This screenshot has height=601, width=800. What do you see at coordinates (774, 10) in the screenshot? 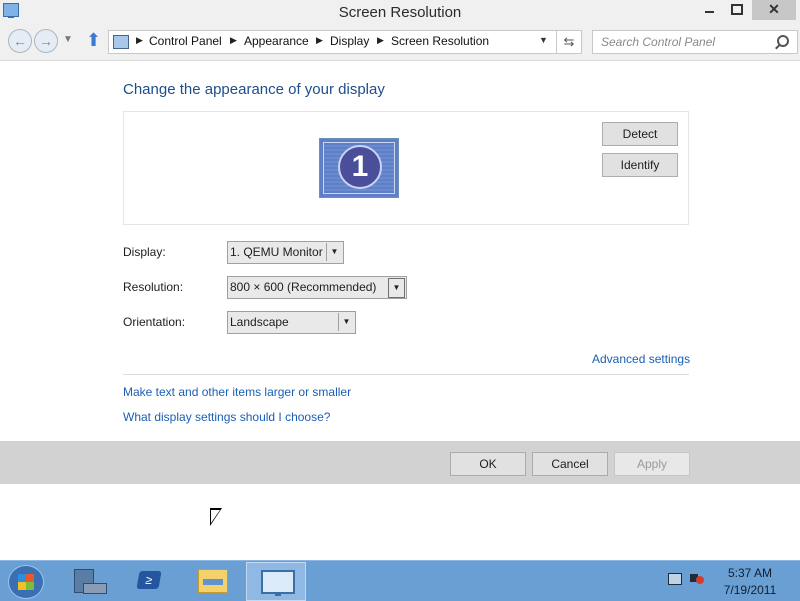
I see `close-button: ✕` at bounding box center [774, 10].